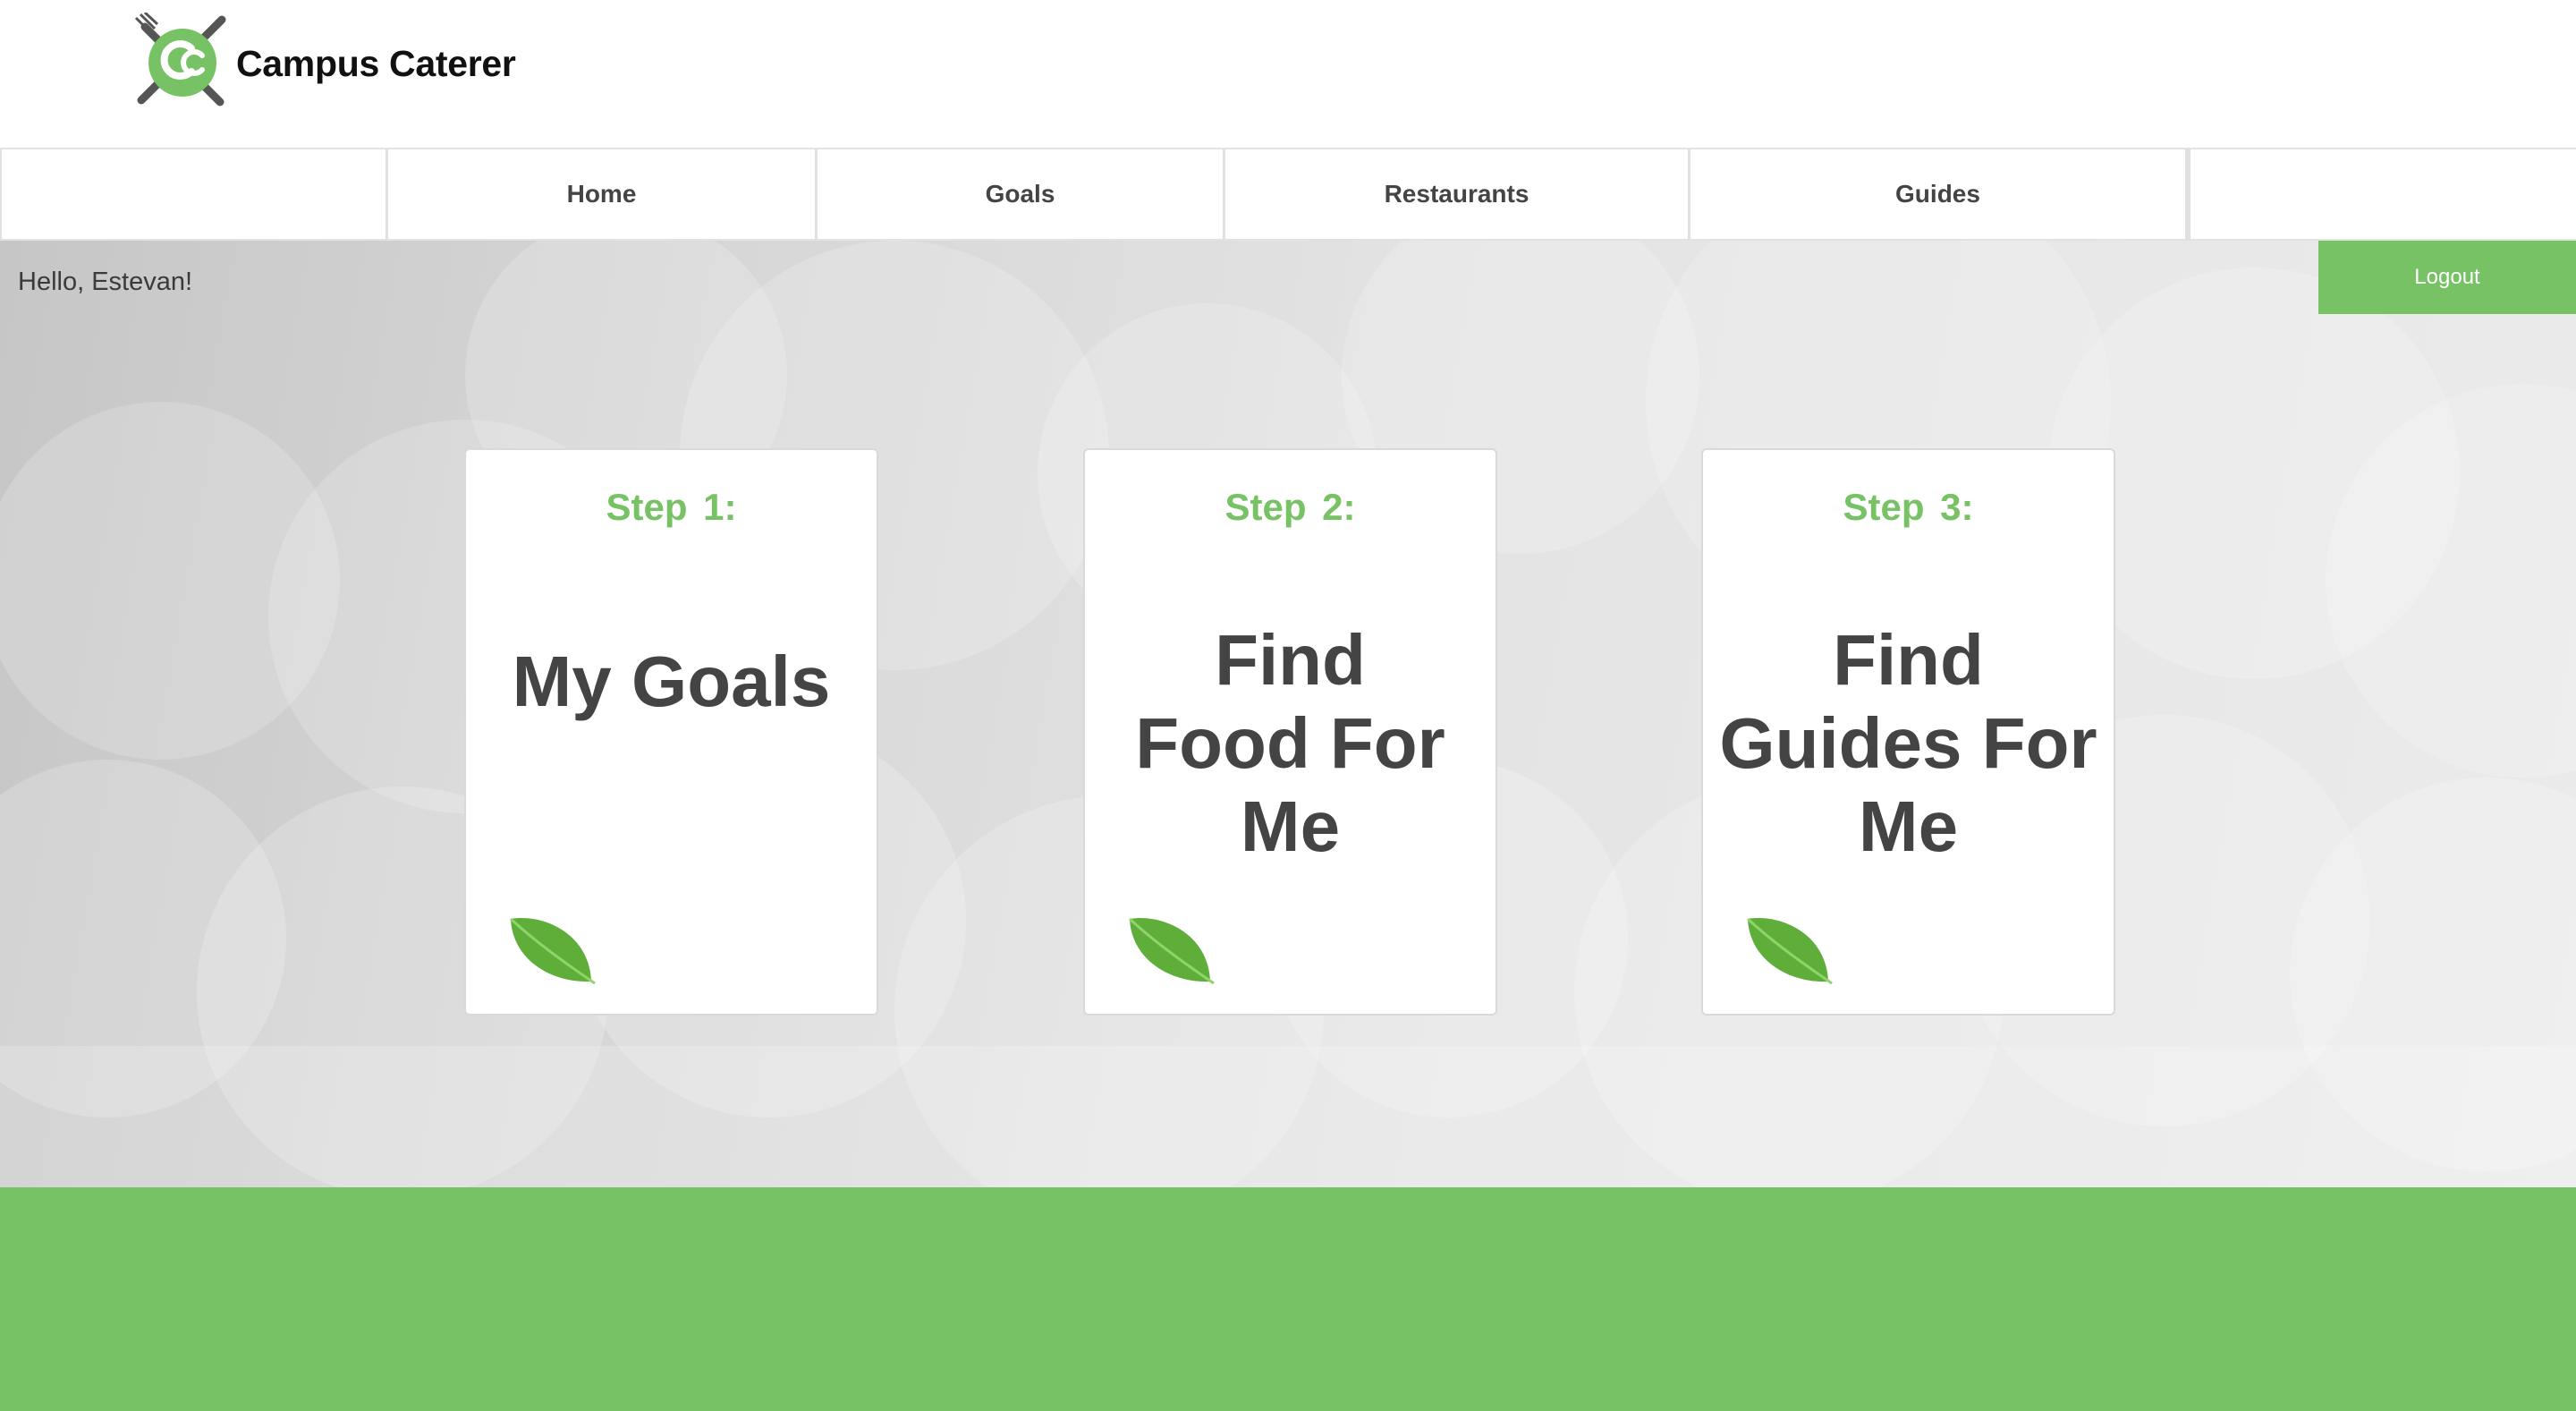 The height and width of the screenshot is (1411, 2576). What do you see at coordinates (182, 61) in the screenshot?
I see `campus-caterer-logo-icon` at bounding box center [182, 61].